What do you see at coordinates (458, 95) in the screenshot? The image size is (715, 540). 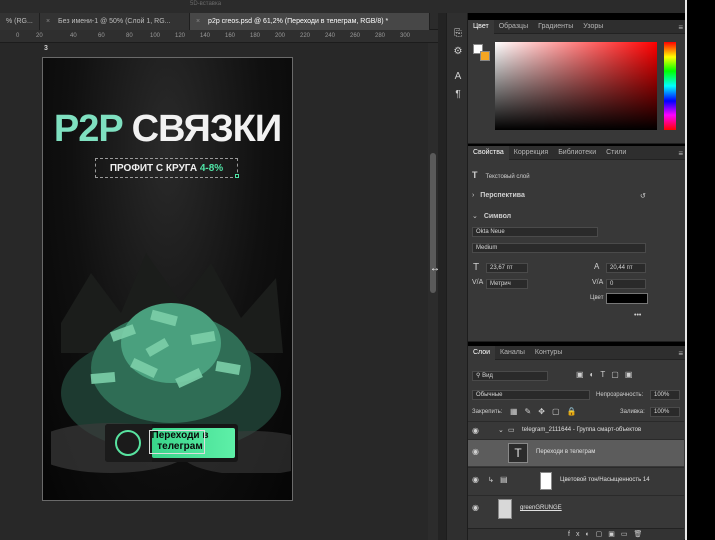 I see `paragraph-icon: ¶` at bounding box center [458, 95].